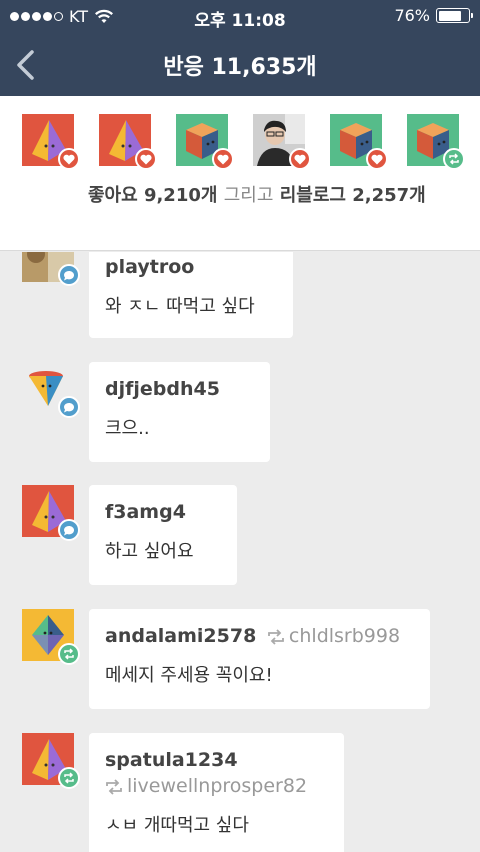 This screenshot has height=852, width=480. What do you see at coordinates (217, 786) in the screenshot?
I see `reblogged-from-username: livewellnprosper82` at bounding box center [217, 786].